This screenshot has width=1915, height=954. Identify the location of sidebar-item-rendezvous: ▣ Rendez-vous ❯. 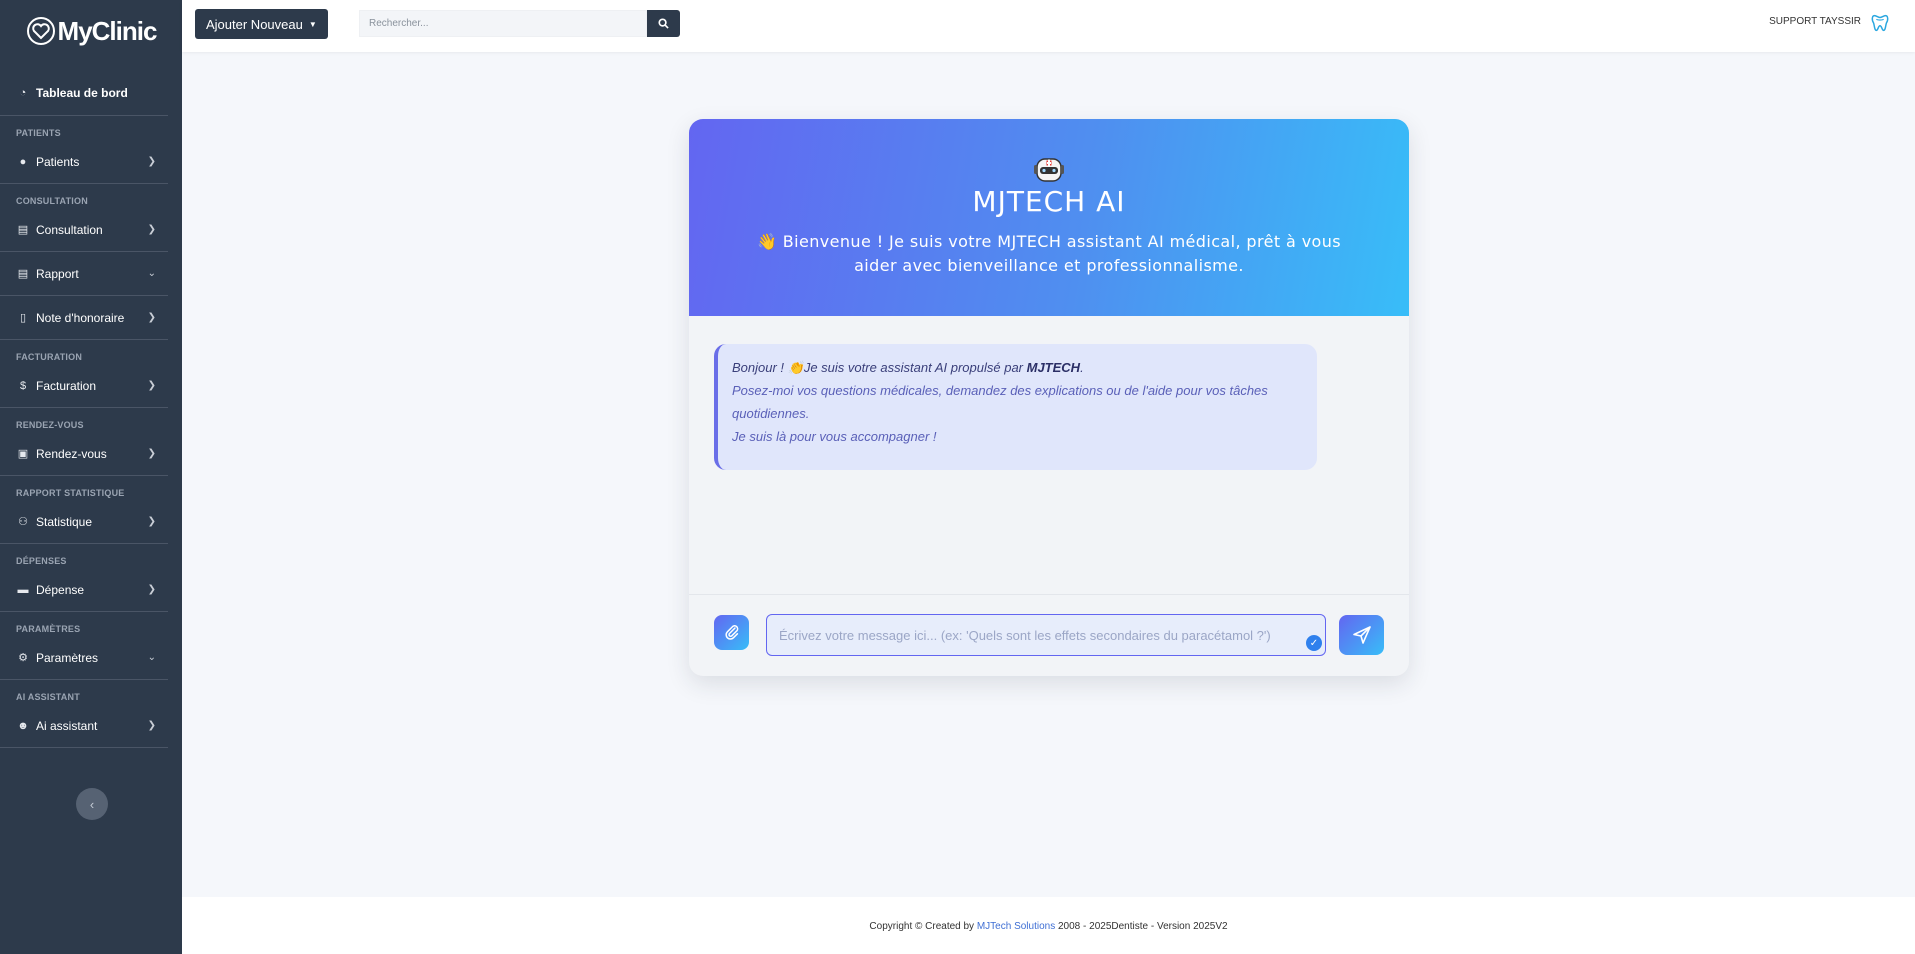
(84, 454).